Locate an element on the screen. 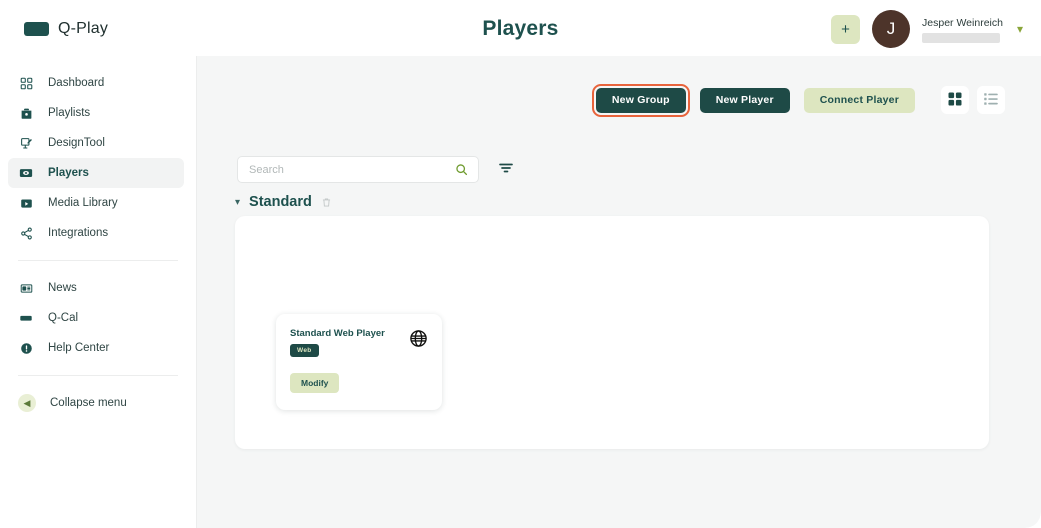 The image size is (1041, 528). sidebar-item-label: News is located at coordinates (62, 288).